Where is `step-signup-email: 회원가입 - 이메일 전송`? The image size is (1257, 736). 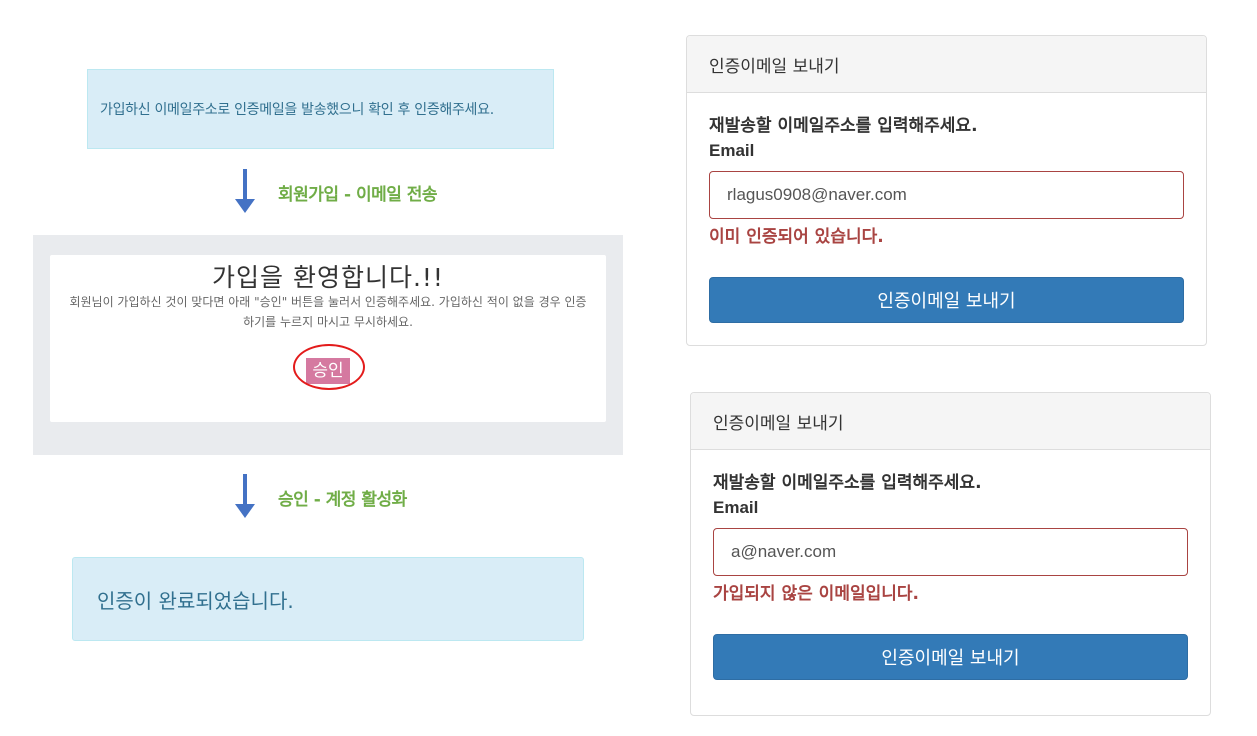
step-signup-email: 회원가입 - 이메일 전송 is located at coordinates (336, 192).